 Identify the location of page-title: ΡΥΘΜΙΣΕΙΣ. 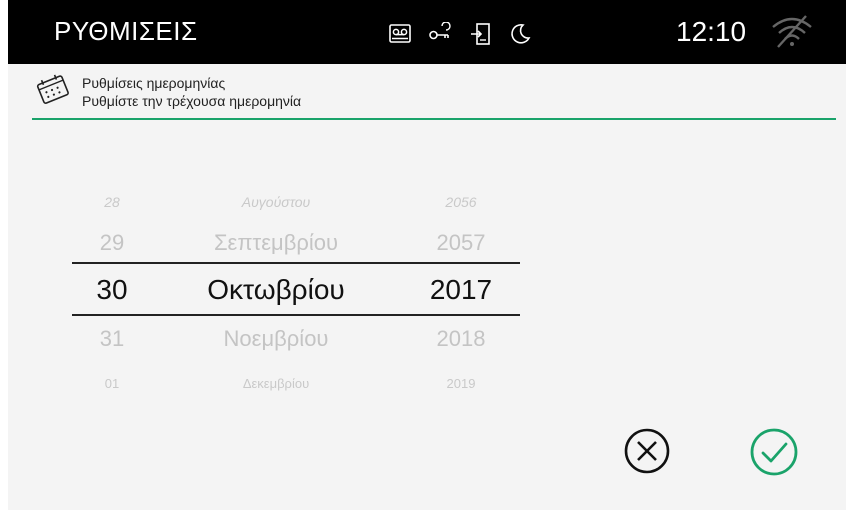
(126, 31).